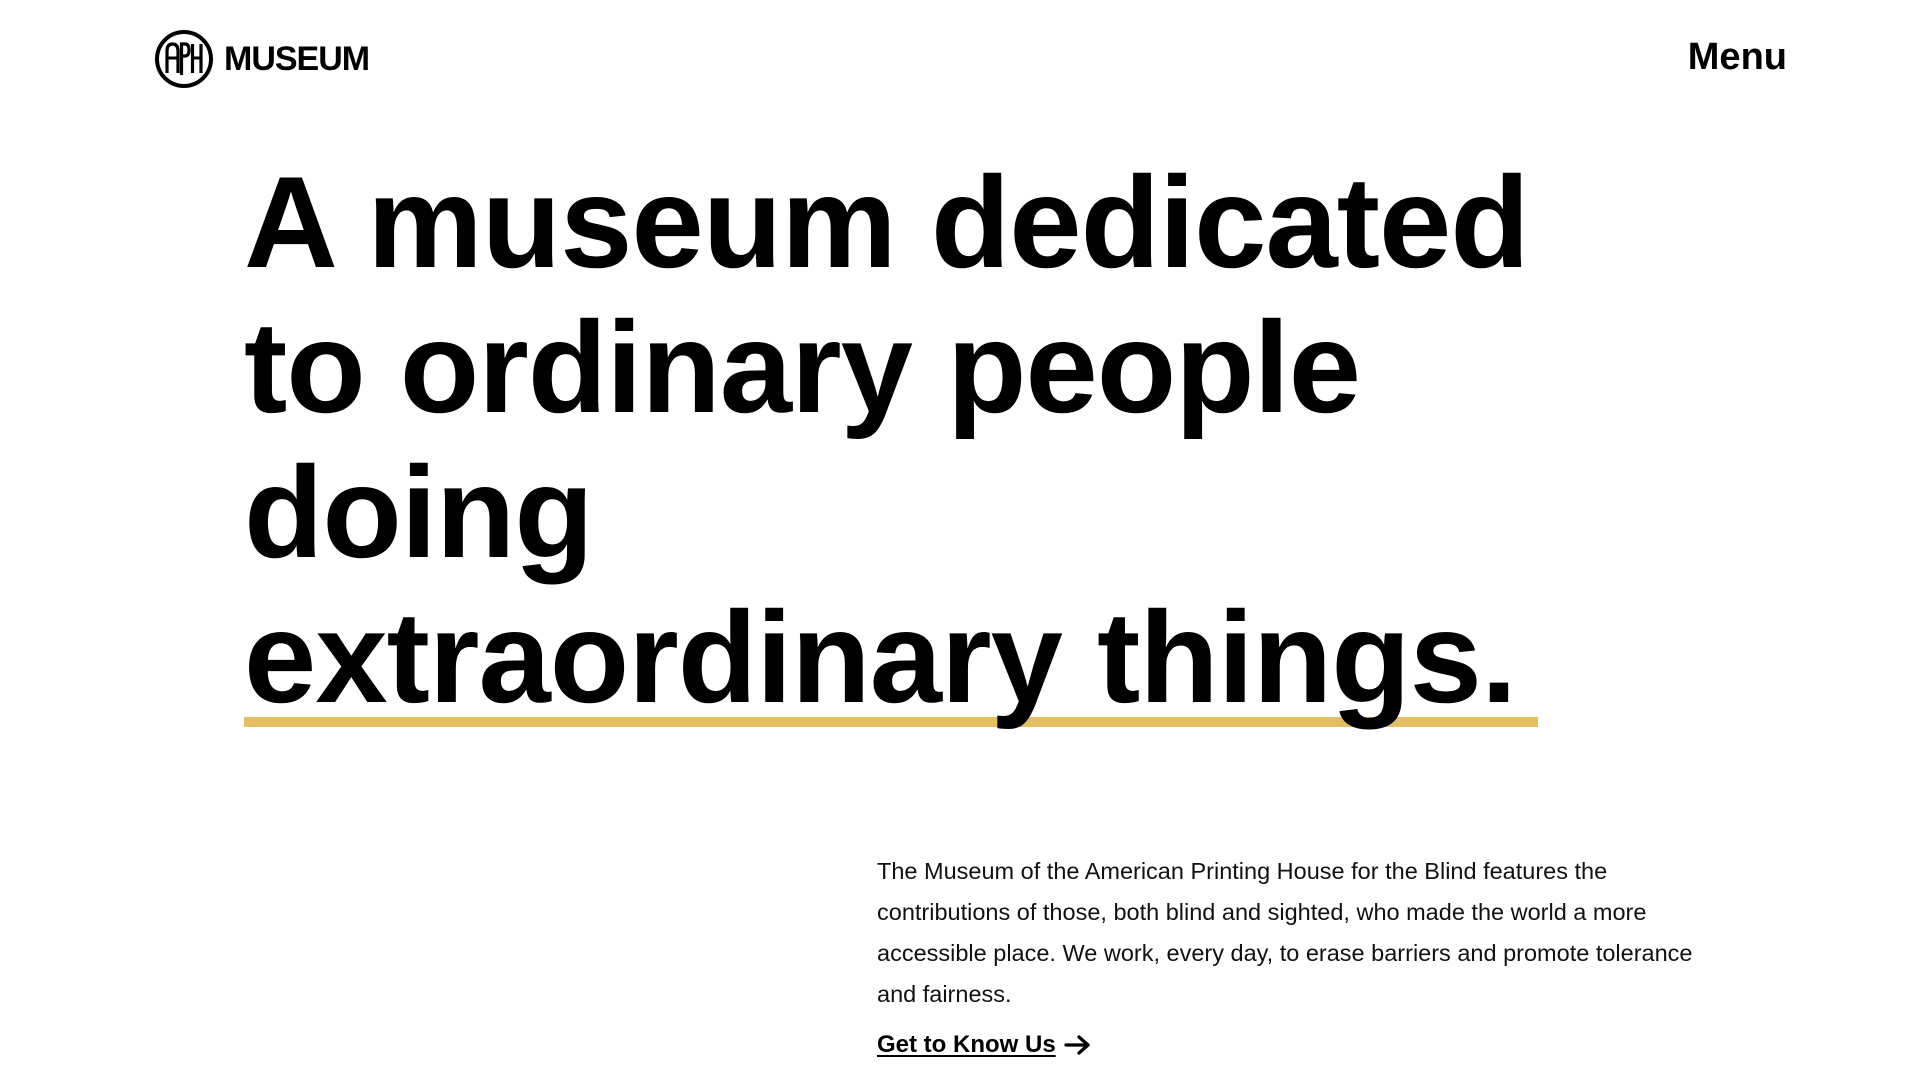  I want to click on aph-logo-icon, so click(184, 59).